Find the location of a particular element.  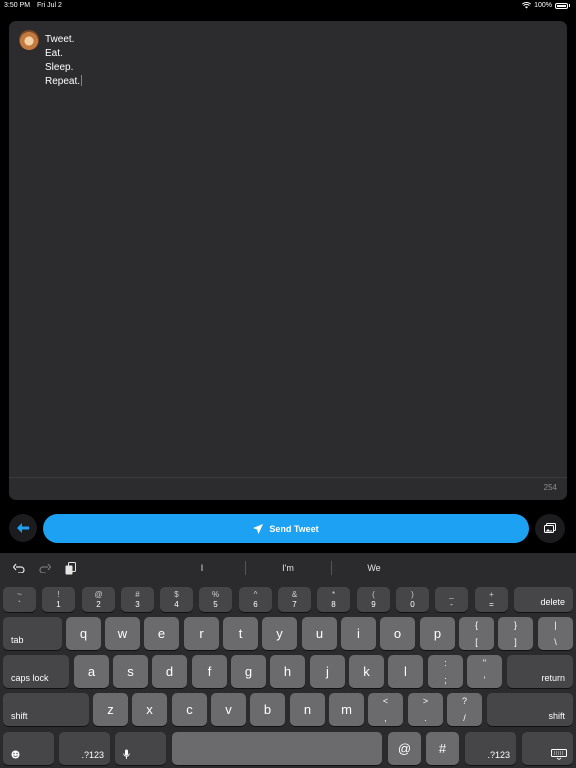

media-button is located at coordinates (550, 528).